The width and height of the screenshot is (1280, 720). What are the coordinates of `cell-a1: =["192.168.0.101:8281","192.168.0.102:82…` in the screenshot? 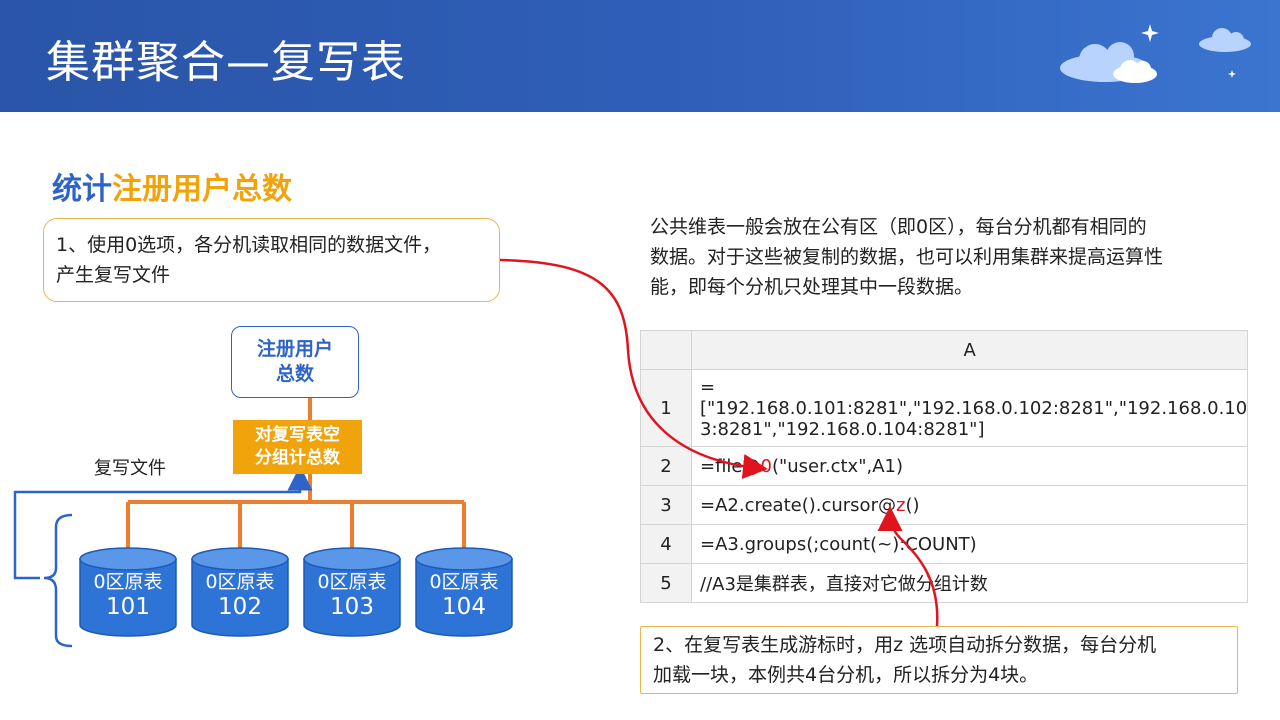 It's located at (969, 408).